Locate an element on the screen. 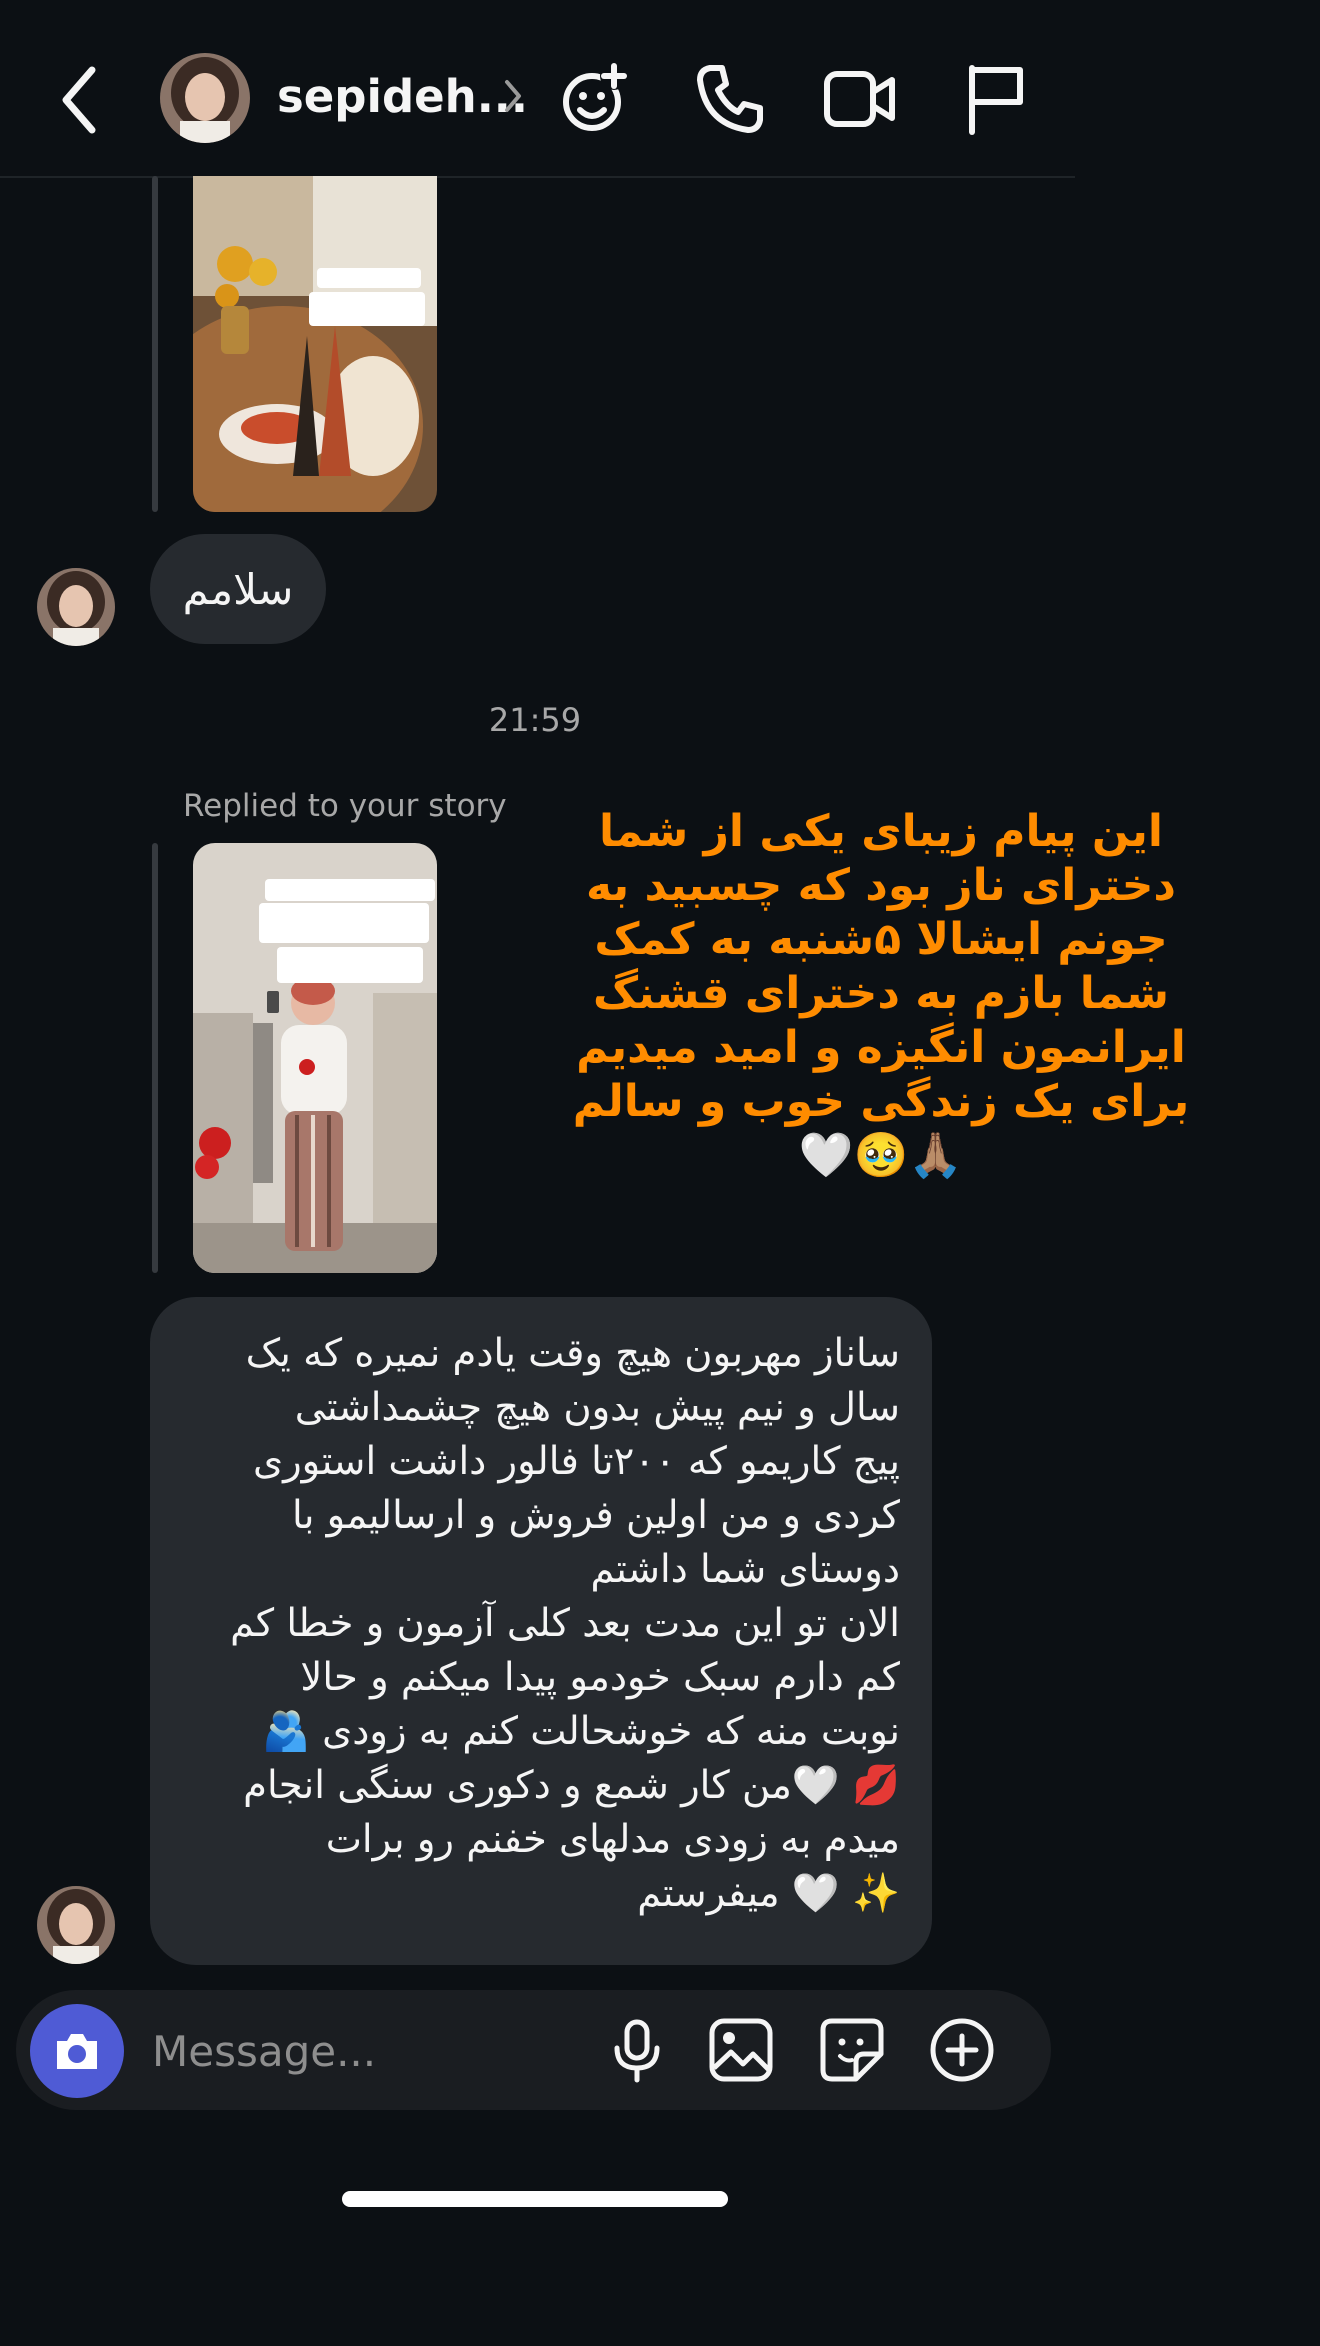  message-timestamp: 21:59 is located at coordinates (535, 720).